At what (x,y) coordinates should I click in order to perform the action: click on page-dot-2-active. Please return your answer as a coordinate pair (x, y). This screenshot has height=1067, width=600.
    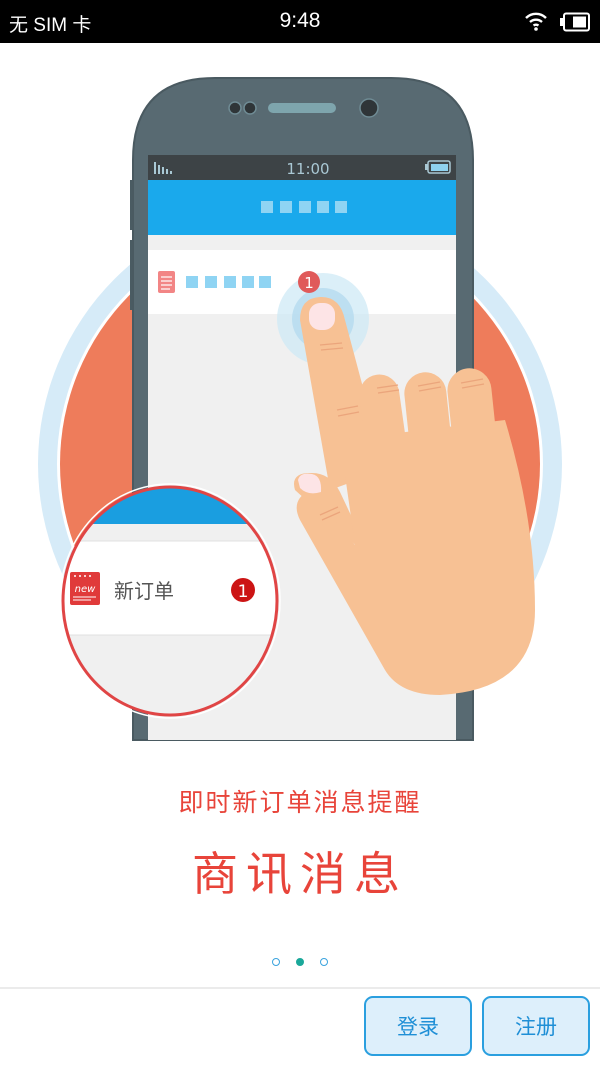
    Looking at the image, I should click on (300, 962).